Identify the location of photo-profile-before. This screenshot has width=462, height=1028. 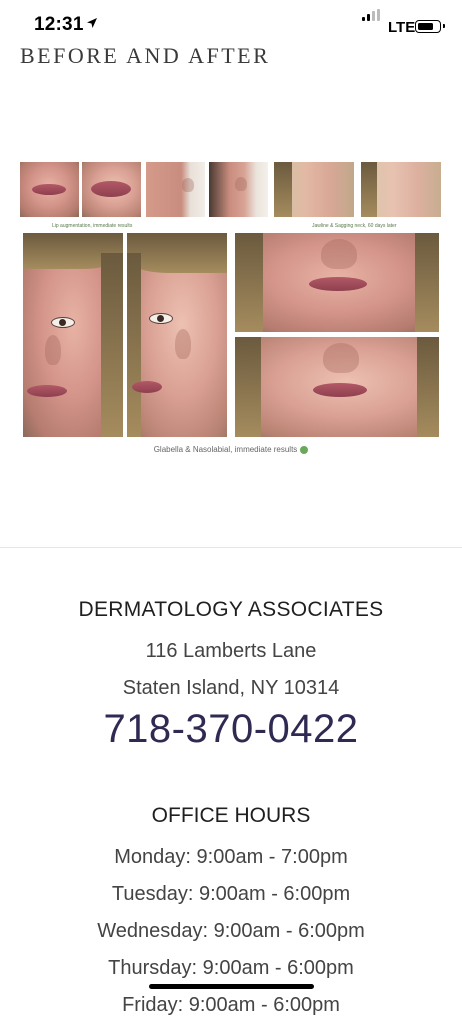
(175, 189).